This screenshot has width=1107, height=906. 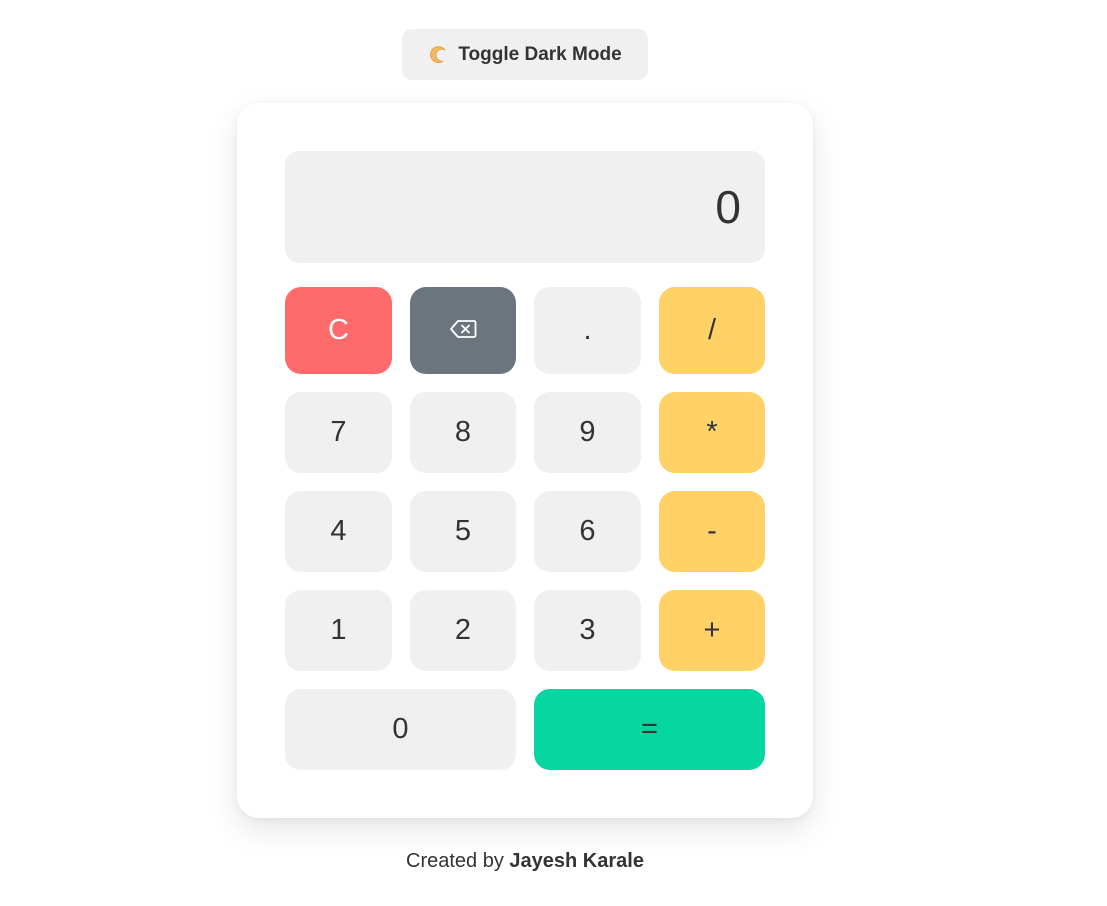 I want to click on clear-button: C, so click(x=338, y=330).